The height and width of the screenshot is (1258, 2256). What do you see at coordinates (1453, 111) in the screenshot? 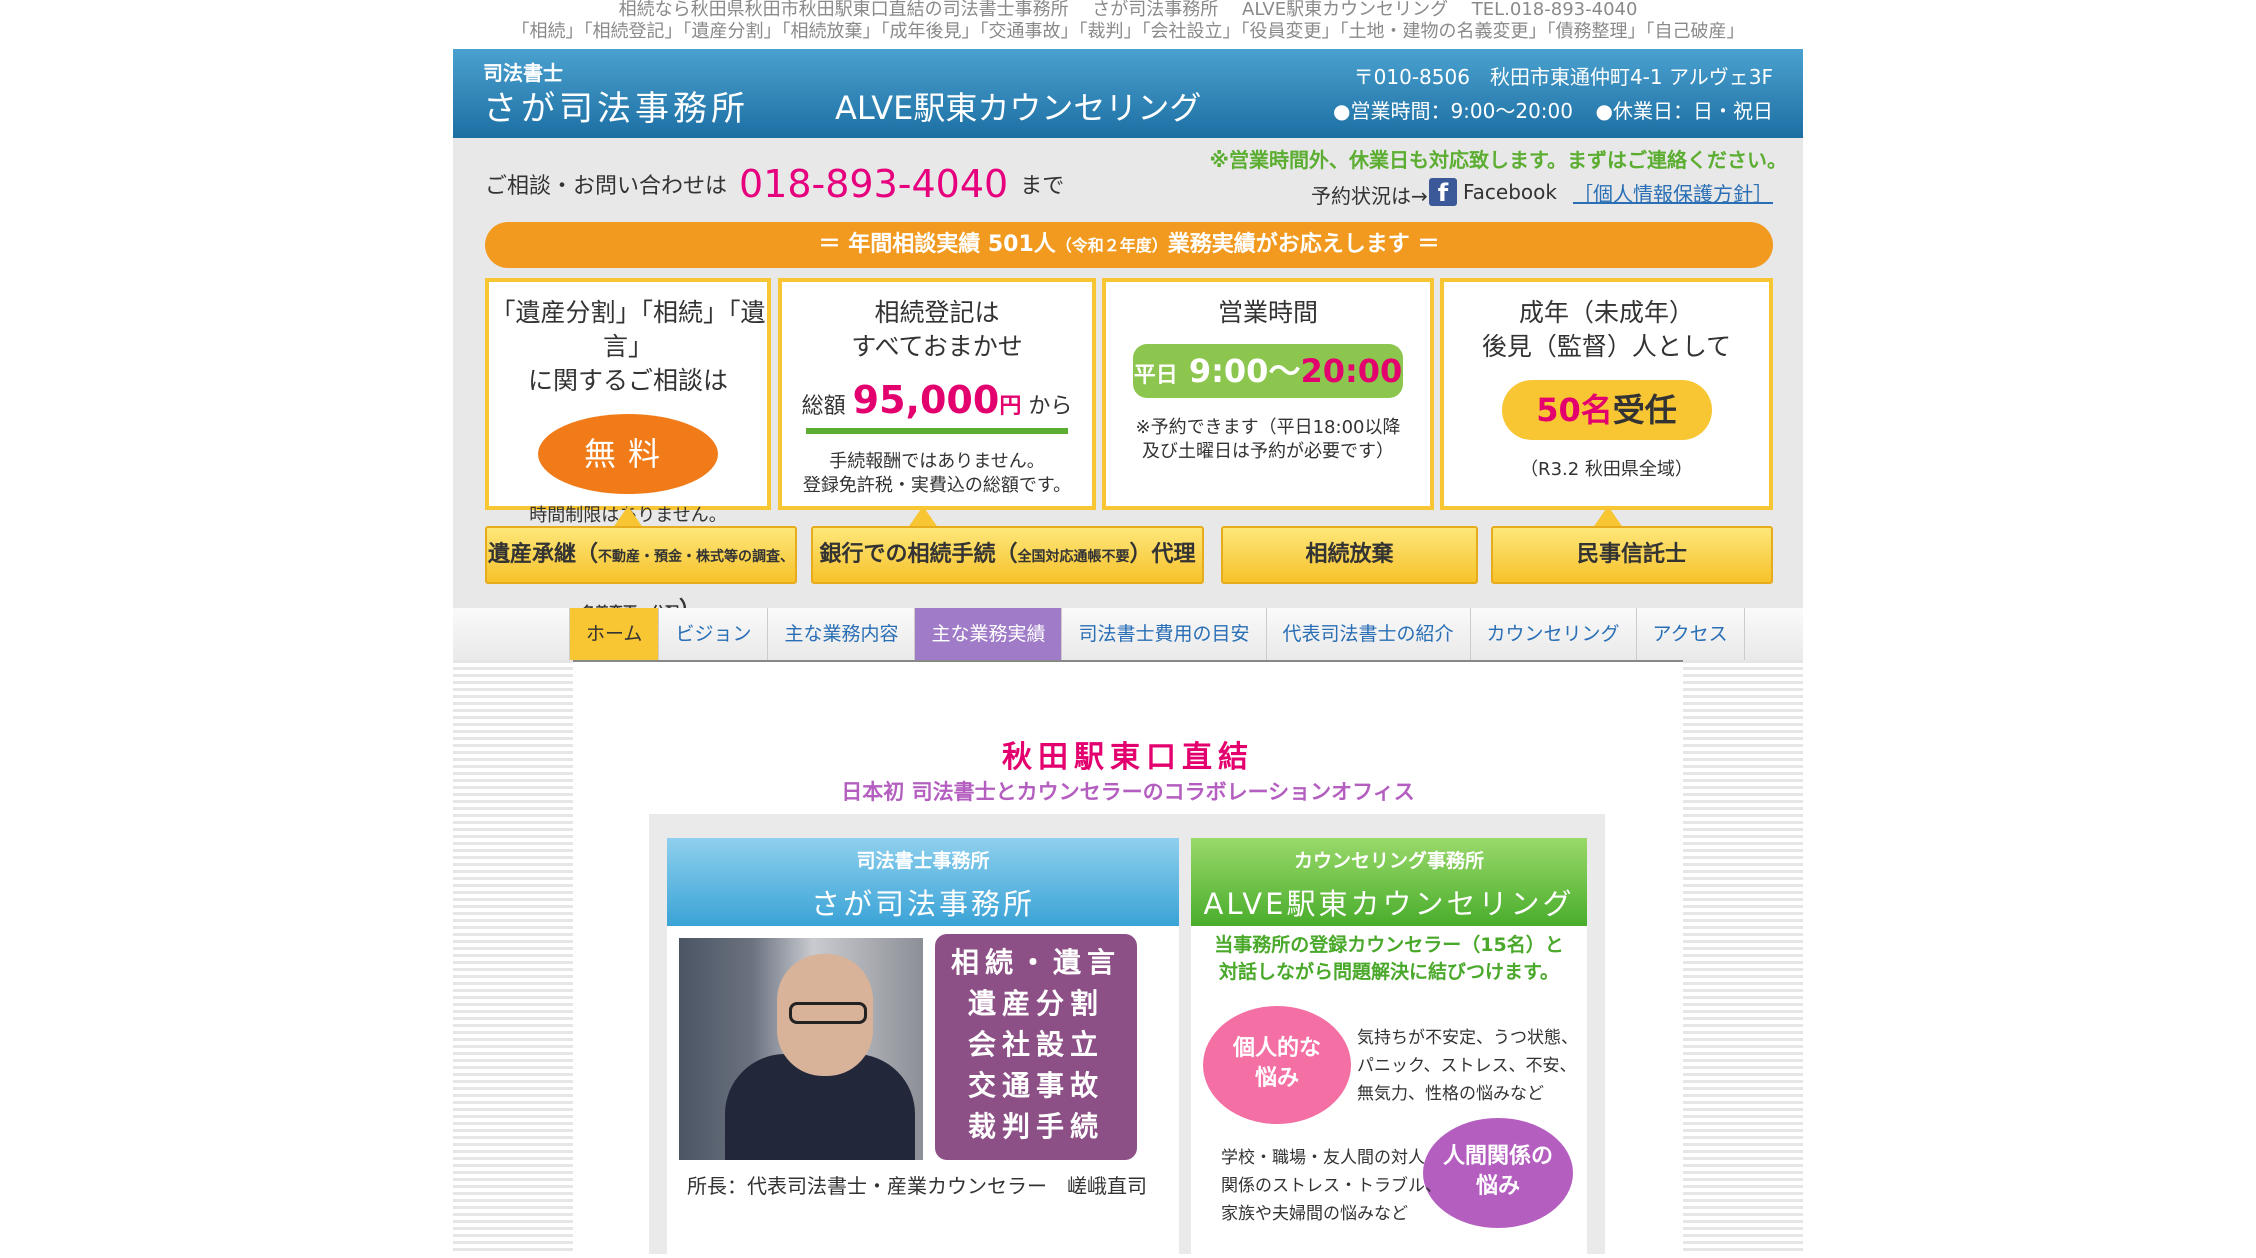
I see `banner-hours: ●営業時間：9:00～20:00` at bounding box center [1453, 111].